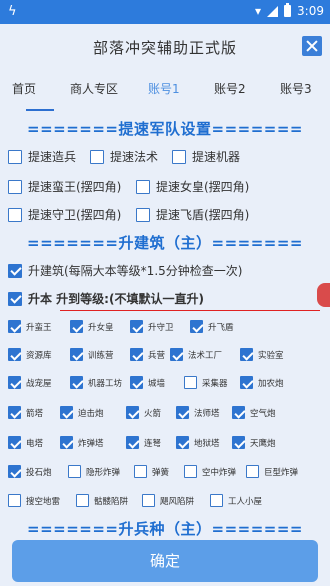 This screenshot has width=330, height=586. What do you see at coordinates (323, 295) in the screenshot?
I see `floating-handle` at bounding box center [323, 295].